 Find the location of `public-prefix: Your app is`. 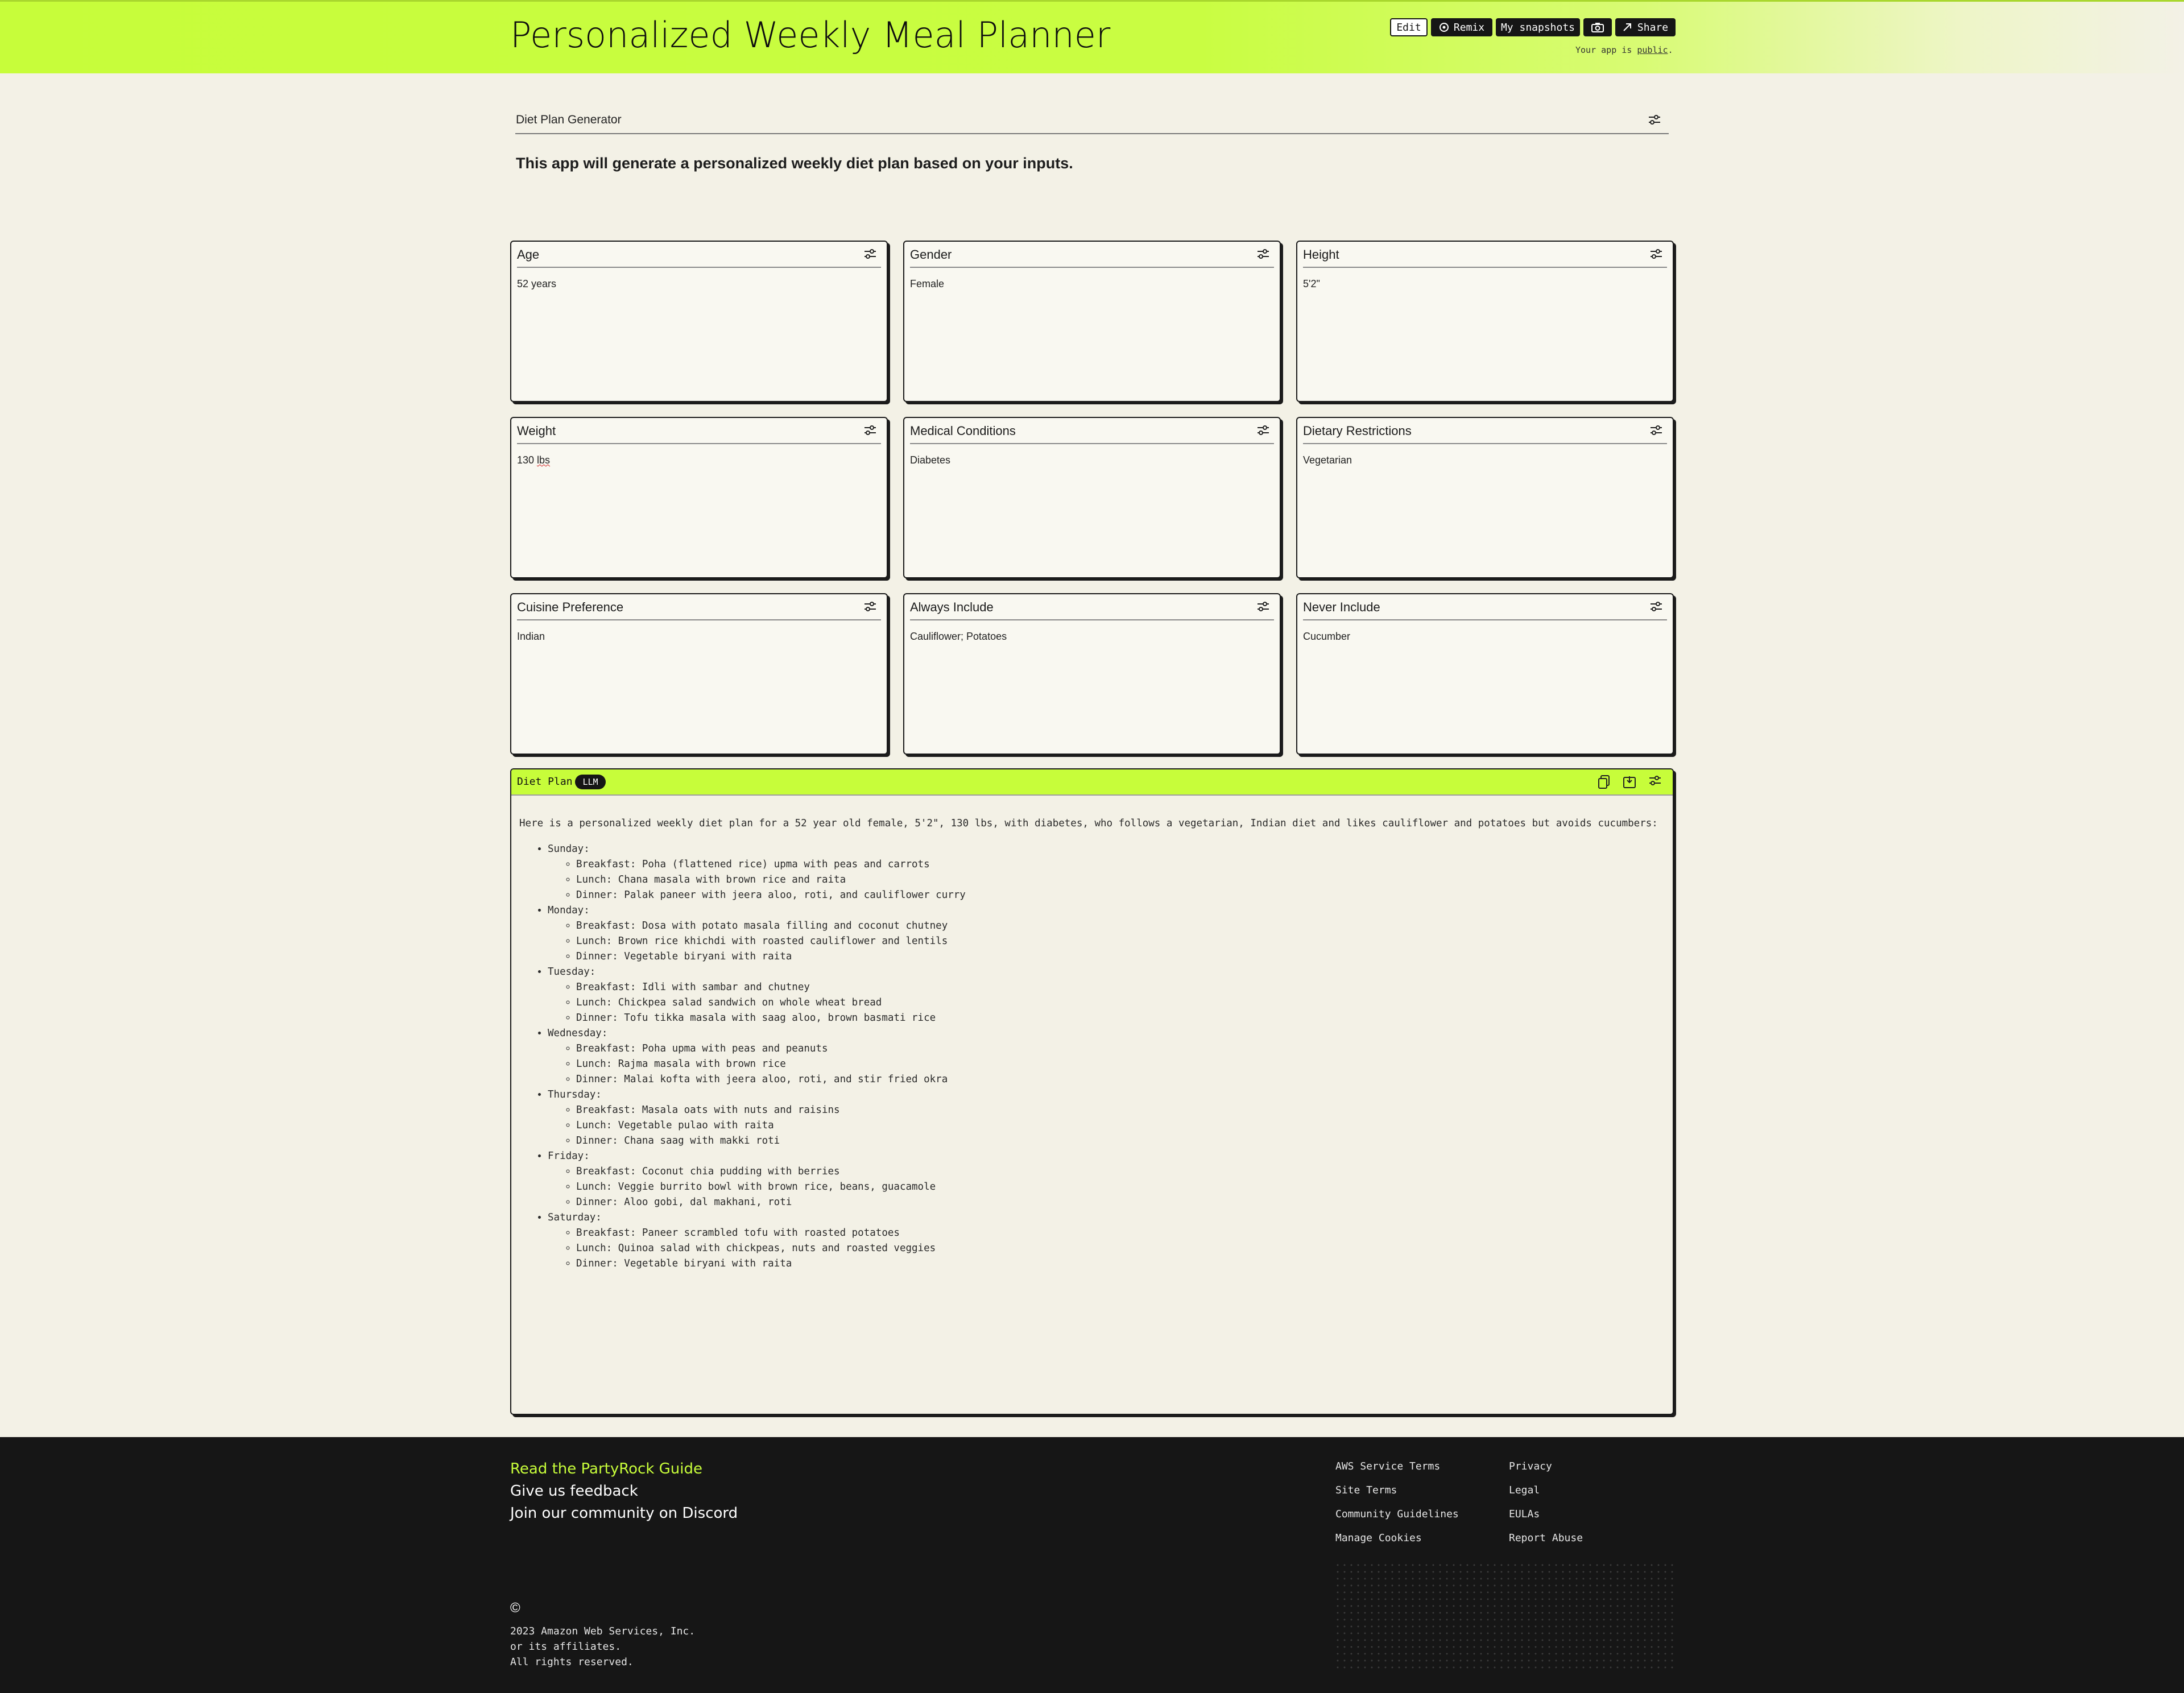

public-prefix: Your app is is located at coordinates (1606, 50).